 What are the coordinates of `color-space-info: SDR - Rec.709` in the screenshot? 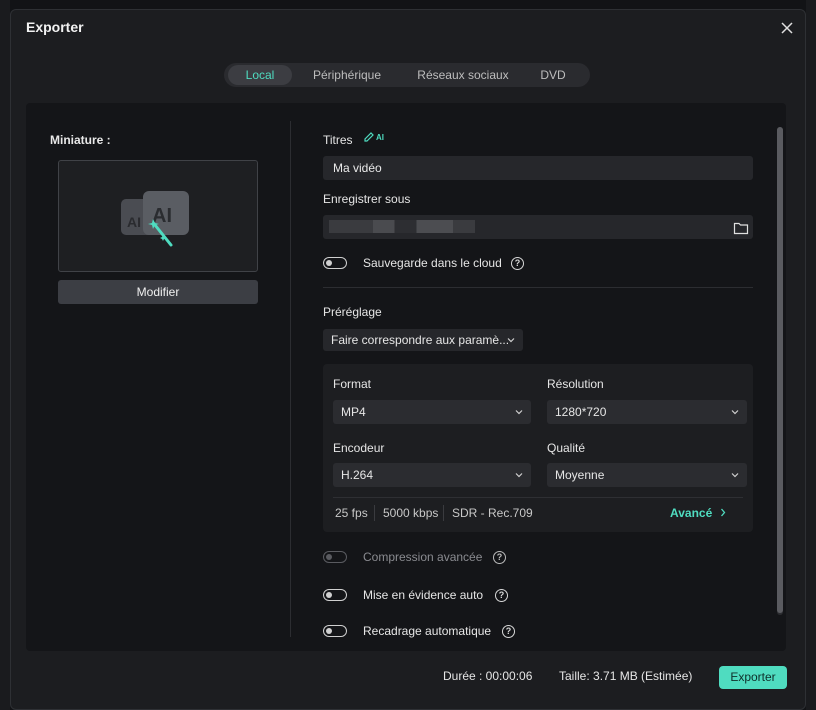 It's located at (492, 513).